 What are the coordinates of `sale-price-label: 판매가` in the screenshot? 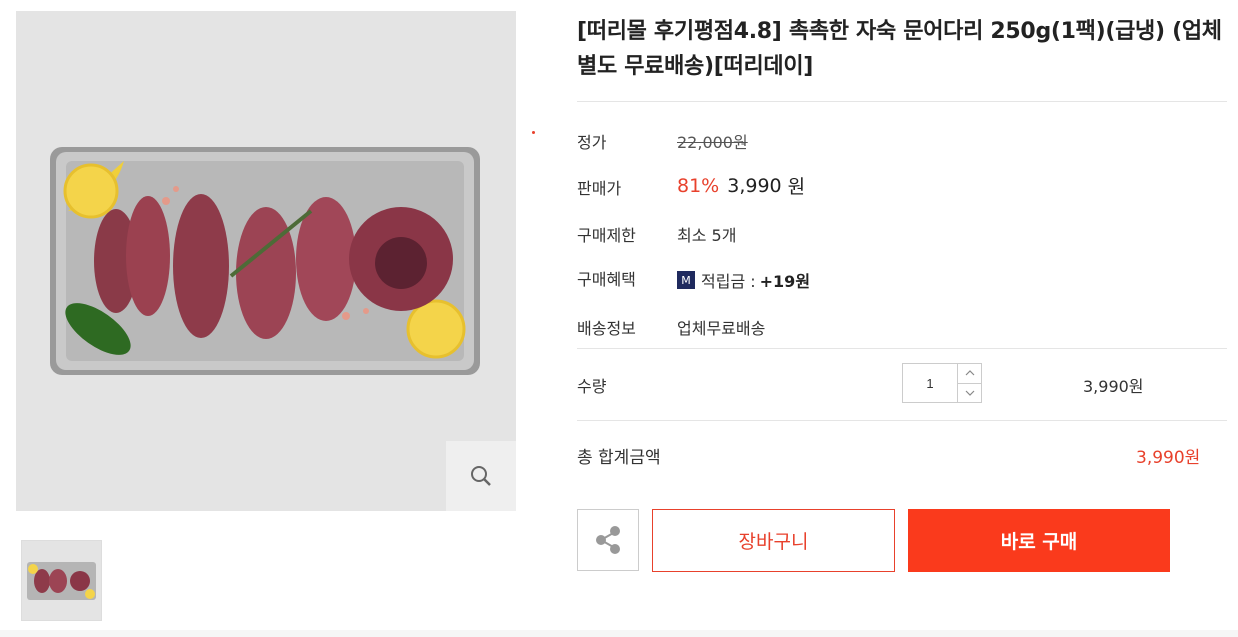 It's located at (599, 188).